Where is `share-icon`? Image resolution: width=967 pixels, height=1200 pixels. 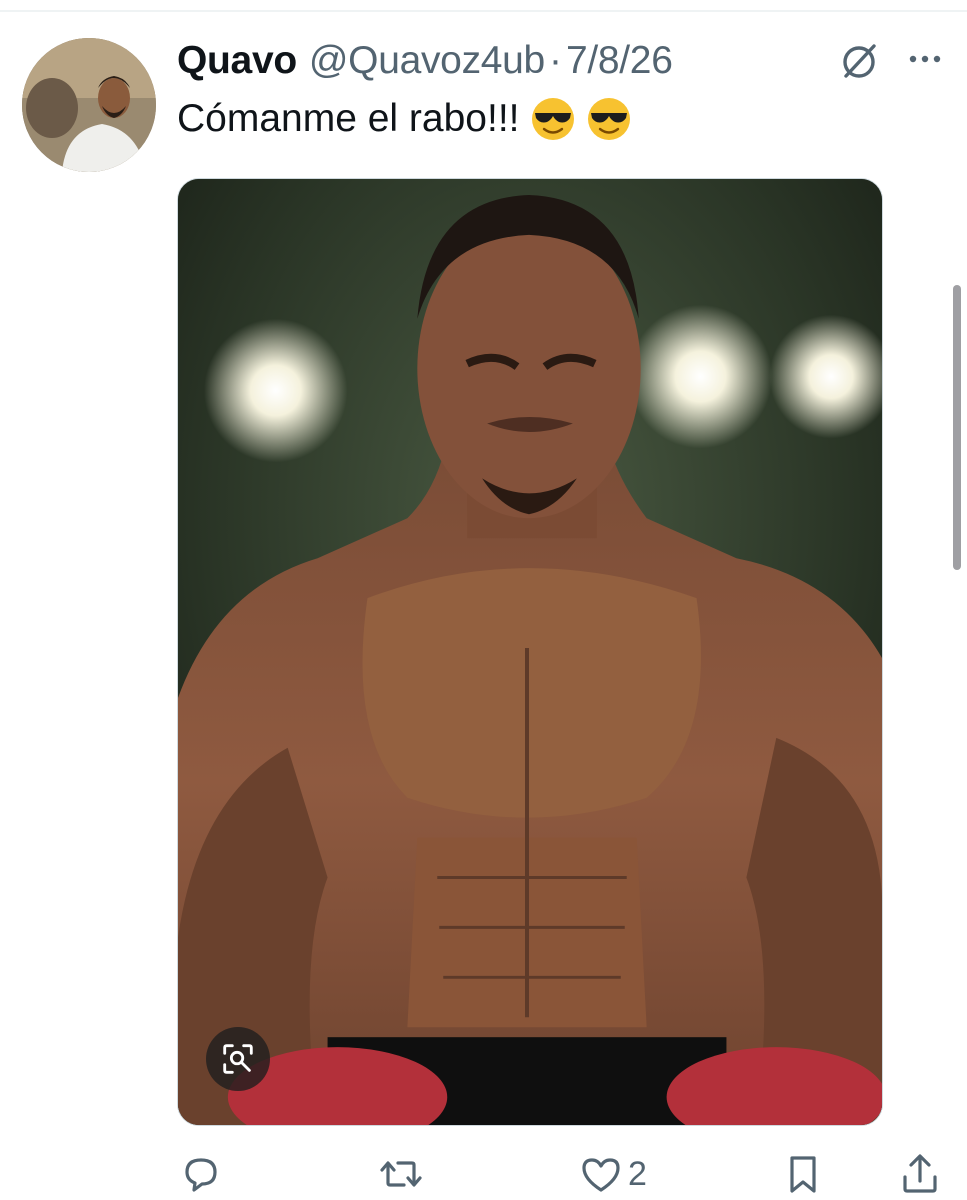
share-icon is located at coordinates (920, 1173).